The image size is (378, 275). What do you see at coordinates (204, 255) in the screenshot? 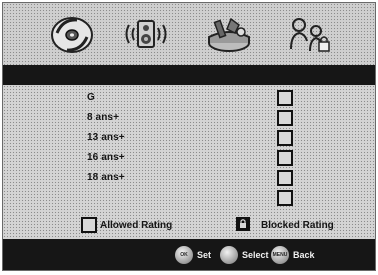
I see `set-hint-label: Set` at bounding box center [204, 255].